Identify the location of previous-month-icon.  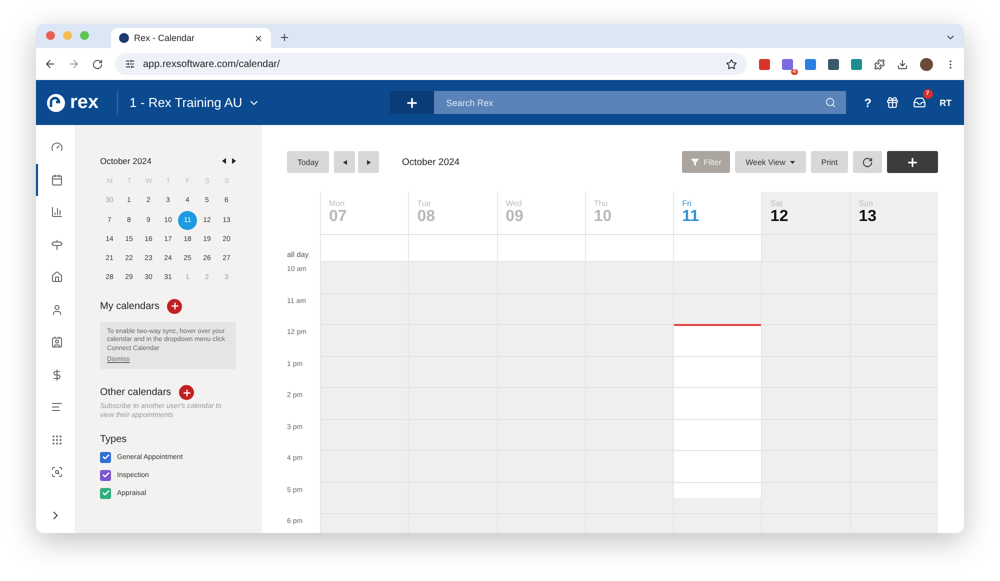
(224, 161).